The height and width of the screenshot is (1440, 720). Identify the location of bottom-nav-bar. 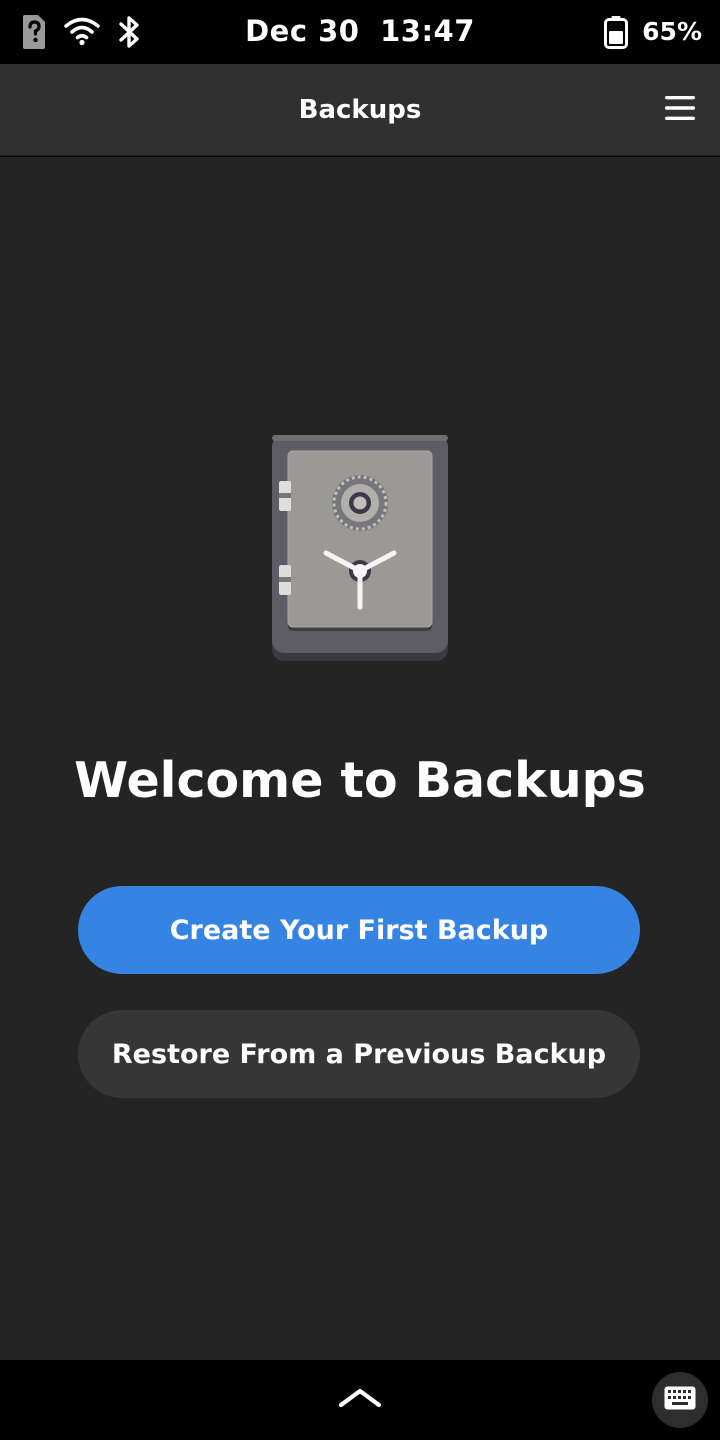
(360, 1400).